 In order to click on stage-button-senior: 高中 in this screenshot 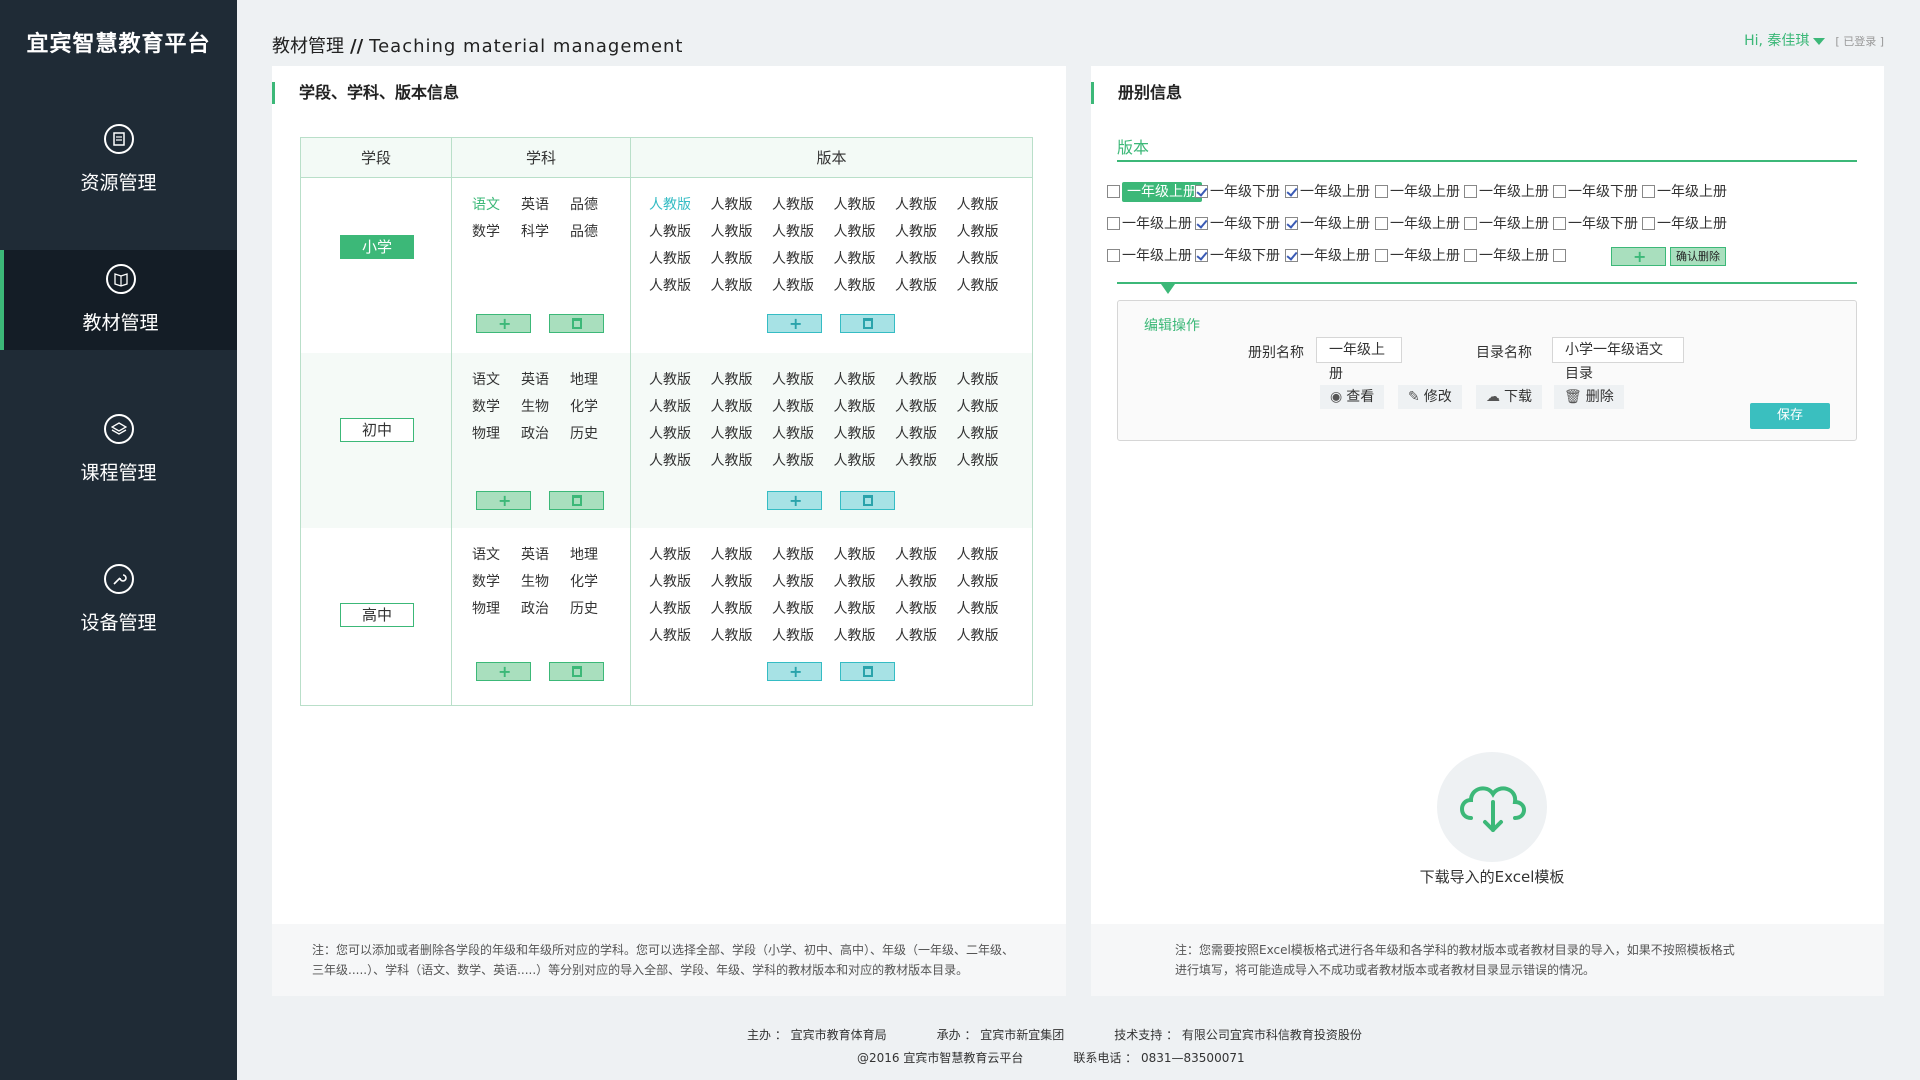, I will do `click(377, 615)`.